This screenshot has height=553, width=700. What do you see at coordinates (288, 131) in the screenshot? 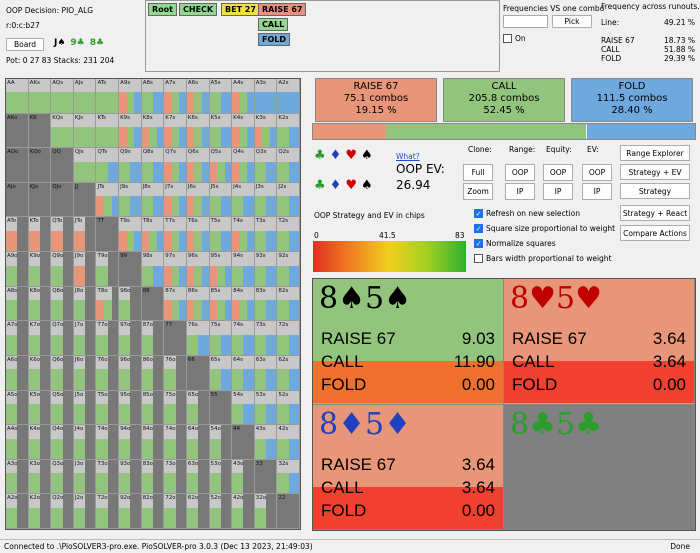
I see `matrix-cell: K2s` at bounding box center [288, 131].